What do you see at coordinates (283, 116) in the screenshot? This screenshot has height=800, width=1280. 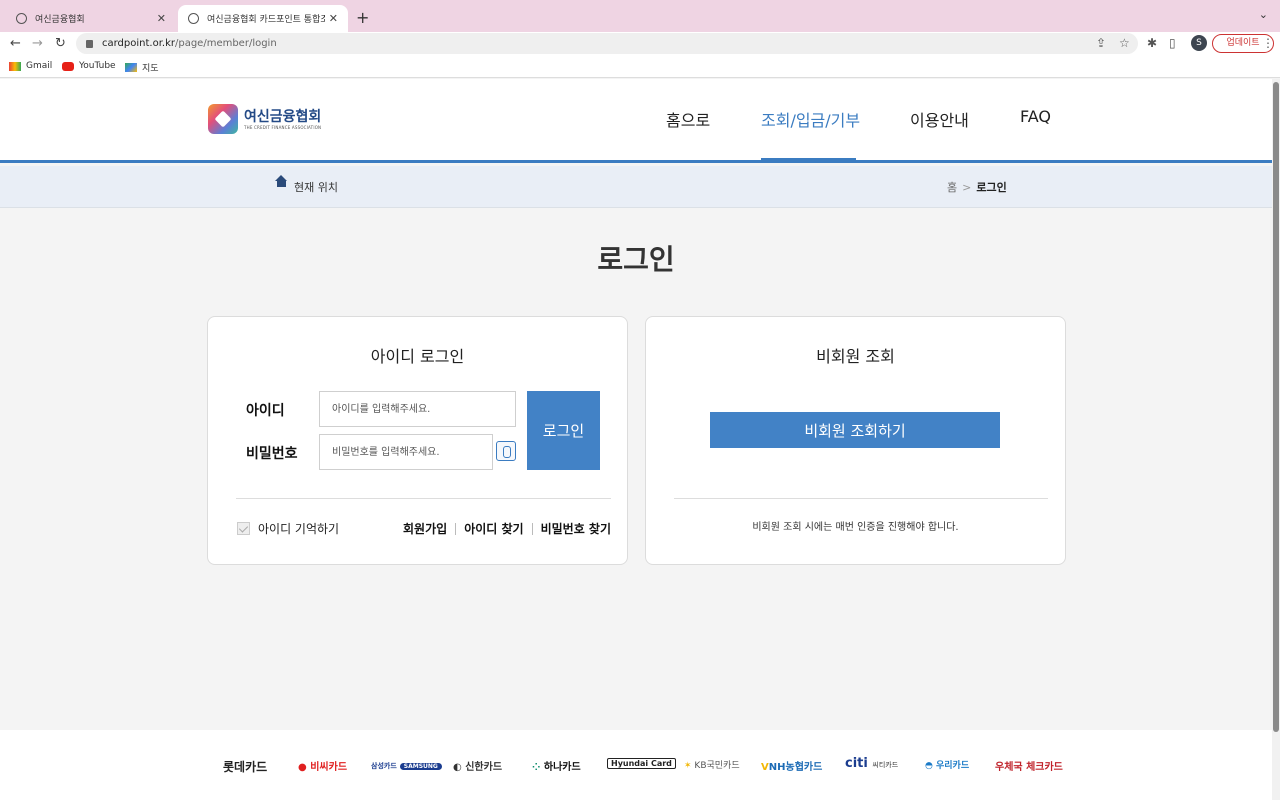 I see `logo-korean: 여신금융협회` at bounding box center [283, 116].